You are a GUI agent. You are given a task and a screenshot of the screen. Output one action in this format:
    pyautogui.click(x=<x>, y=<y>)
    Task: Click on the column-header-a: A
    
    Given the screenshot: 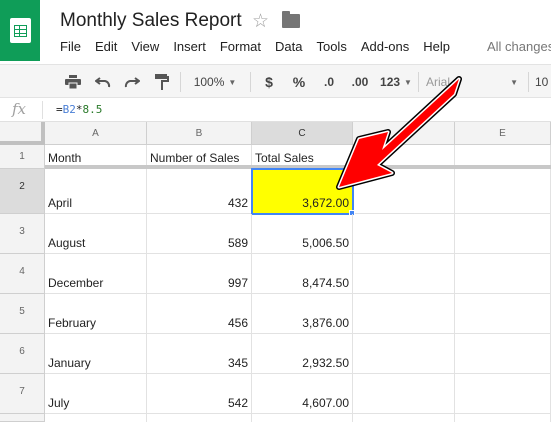 What is the action you would take?
    pyautogui.click(x=96, y=133)
    